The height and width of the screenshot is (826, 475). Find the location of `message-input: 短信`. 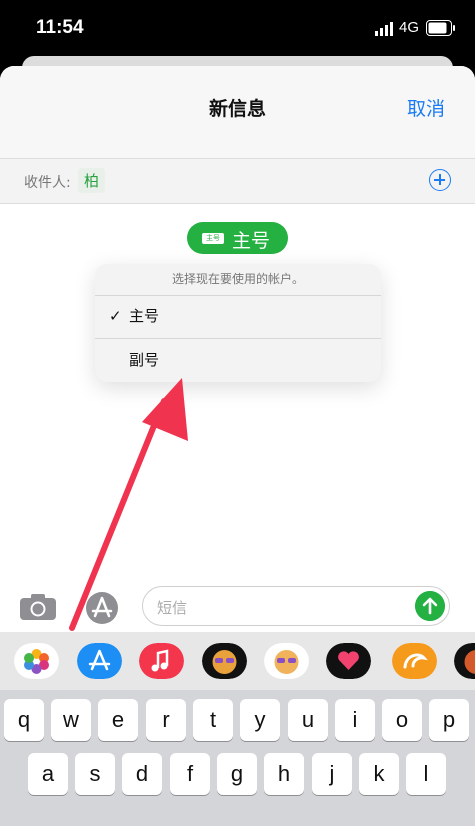

message-input: 短信 is located at coordinates (296, 606).